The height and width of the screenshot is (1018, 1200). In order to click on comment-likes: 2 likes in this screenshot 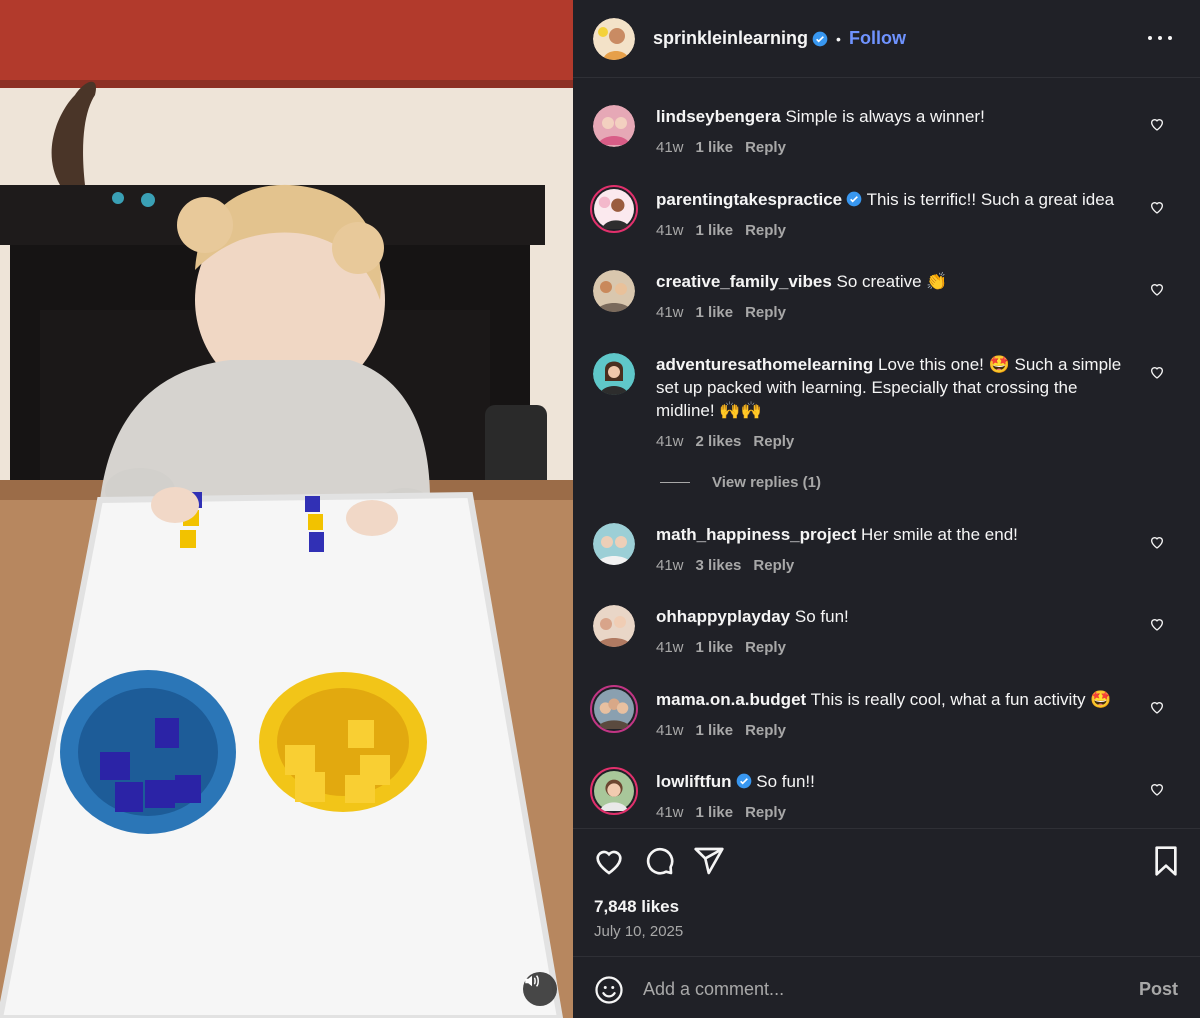, I will do `click(719, 441)`.